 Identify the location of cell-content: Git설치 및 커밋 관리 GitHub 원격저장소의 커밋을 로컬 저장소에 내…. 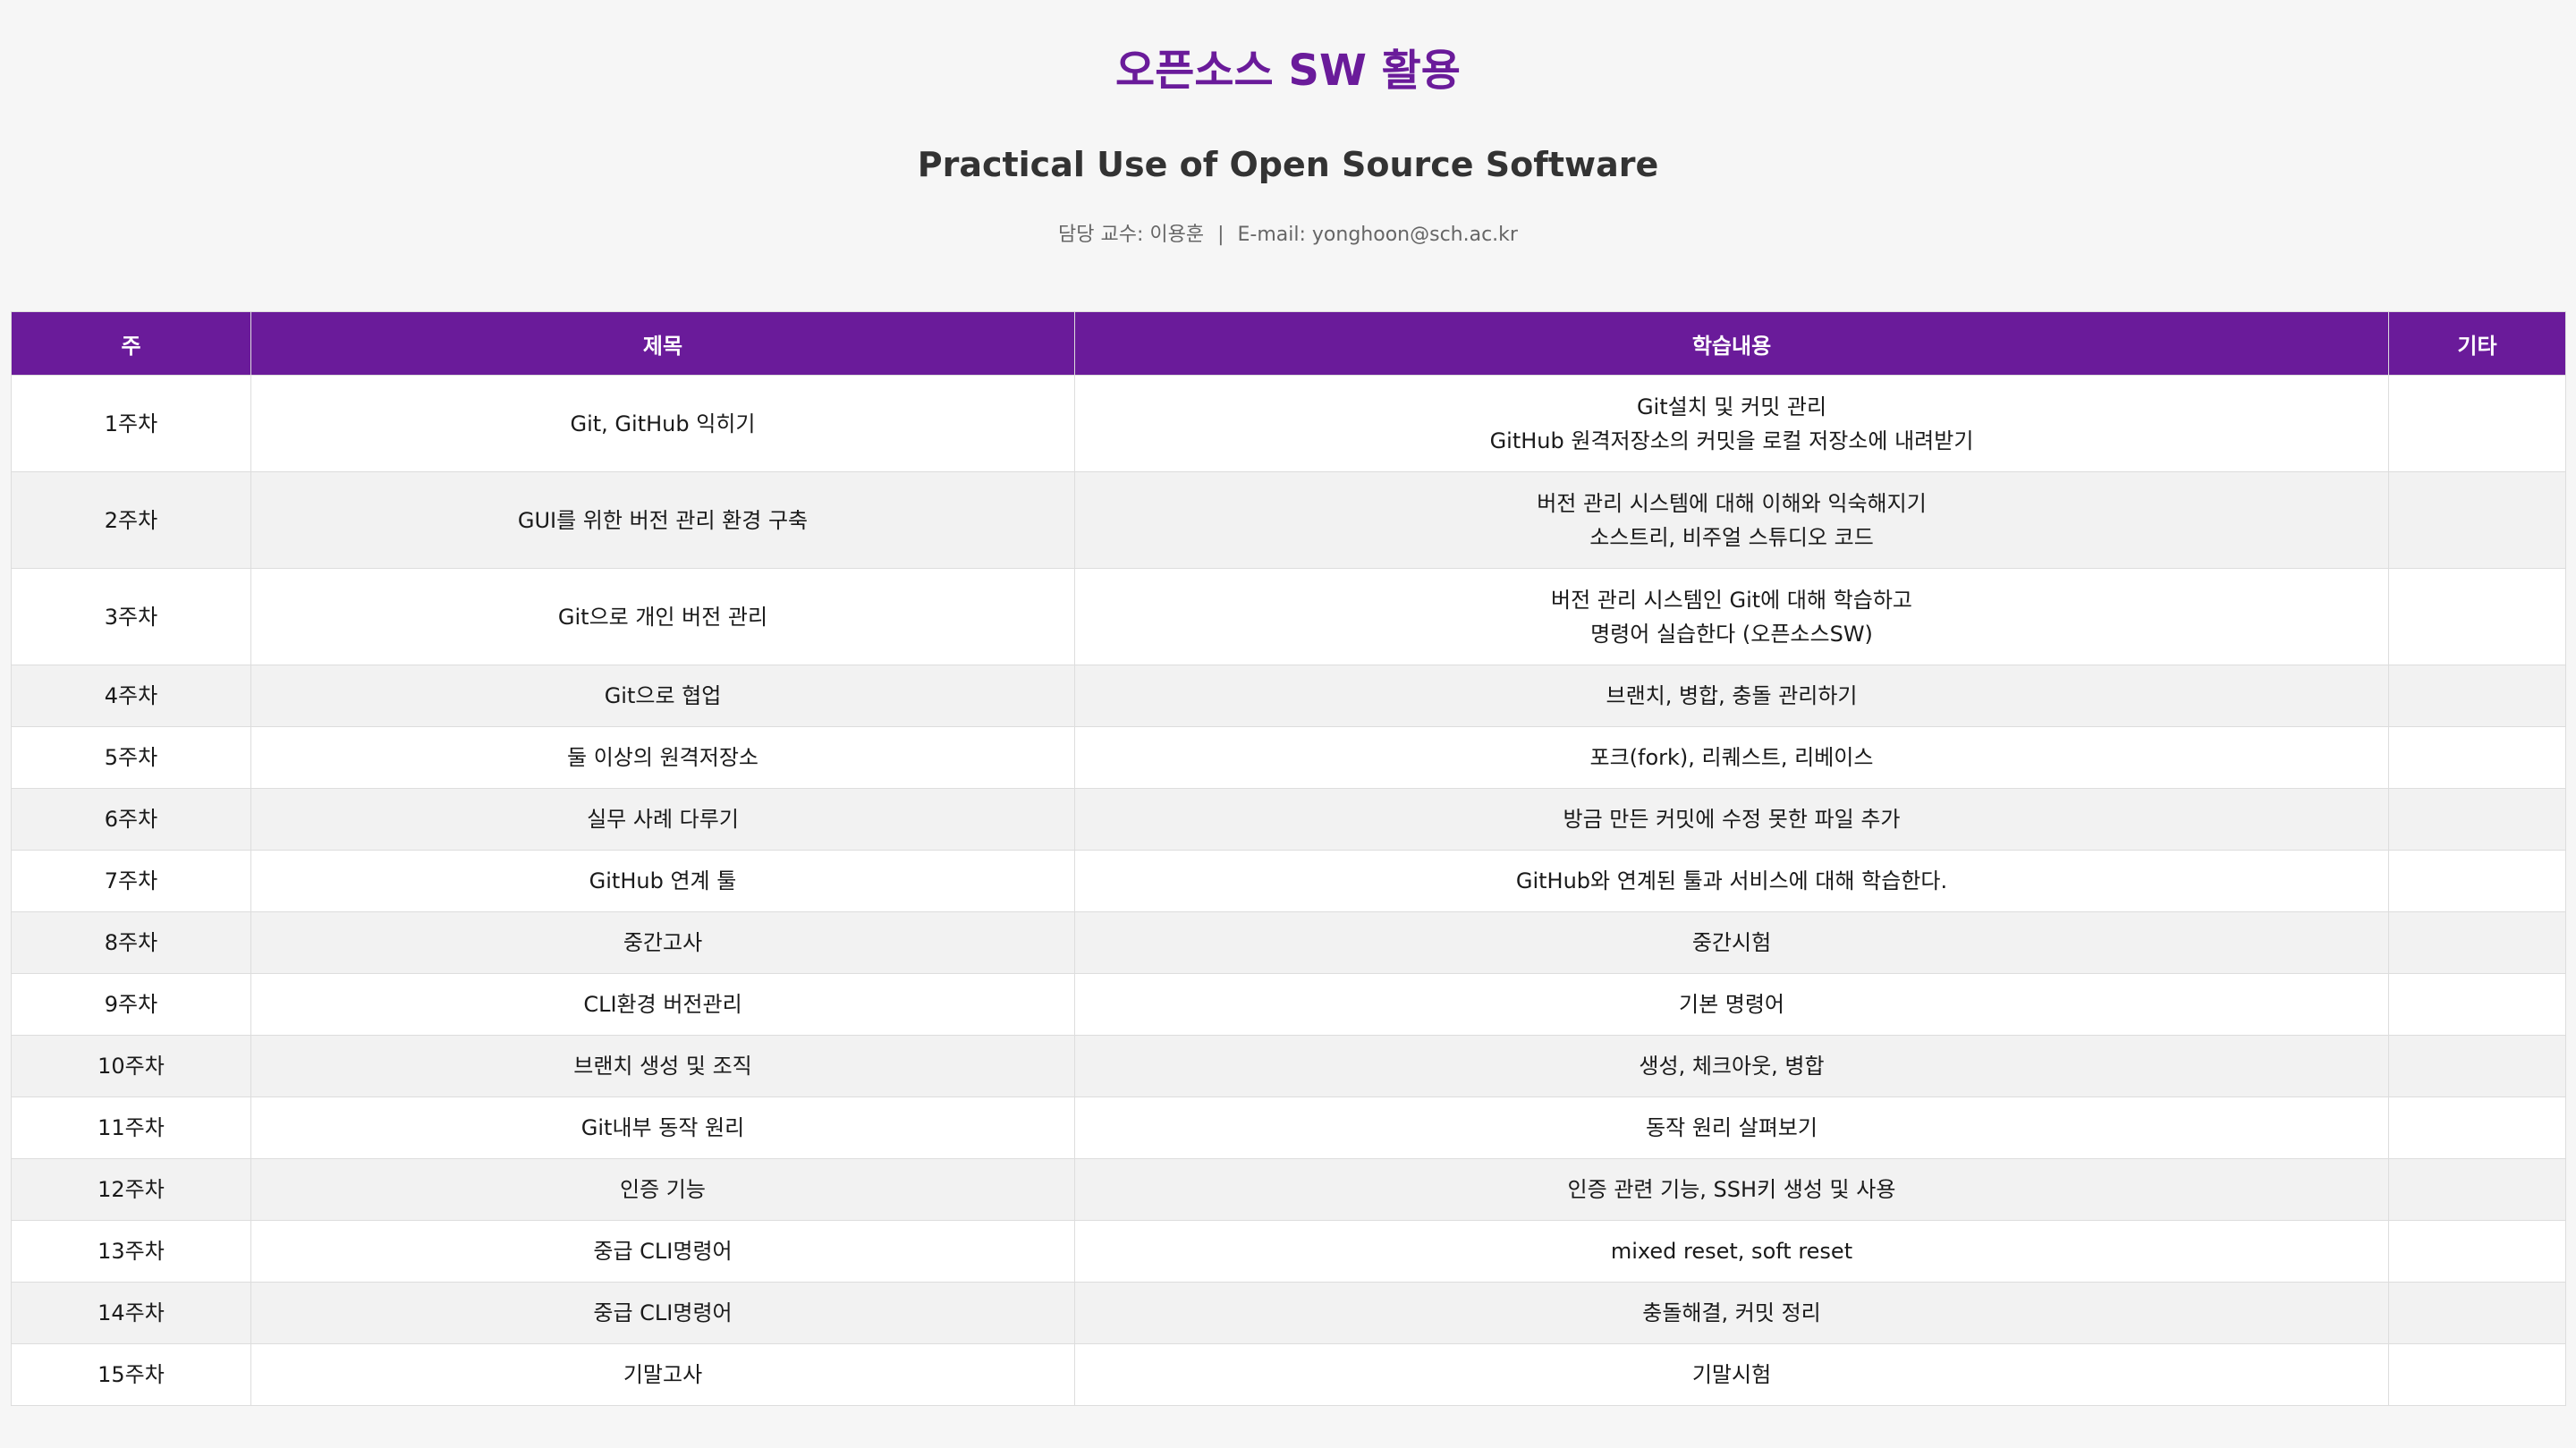
(1731, 423).